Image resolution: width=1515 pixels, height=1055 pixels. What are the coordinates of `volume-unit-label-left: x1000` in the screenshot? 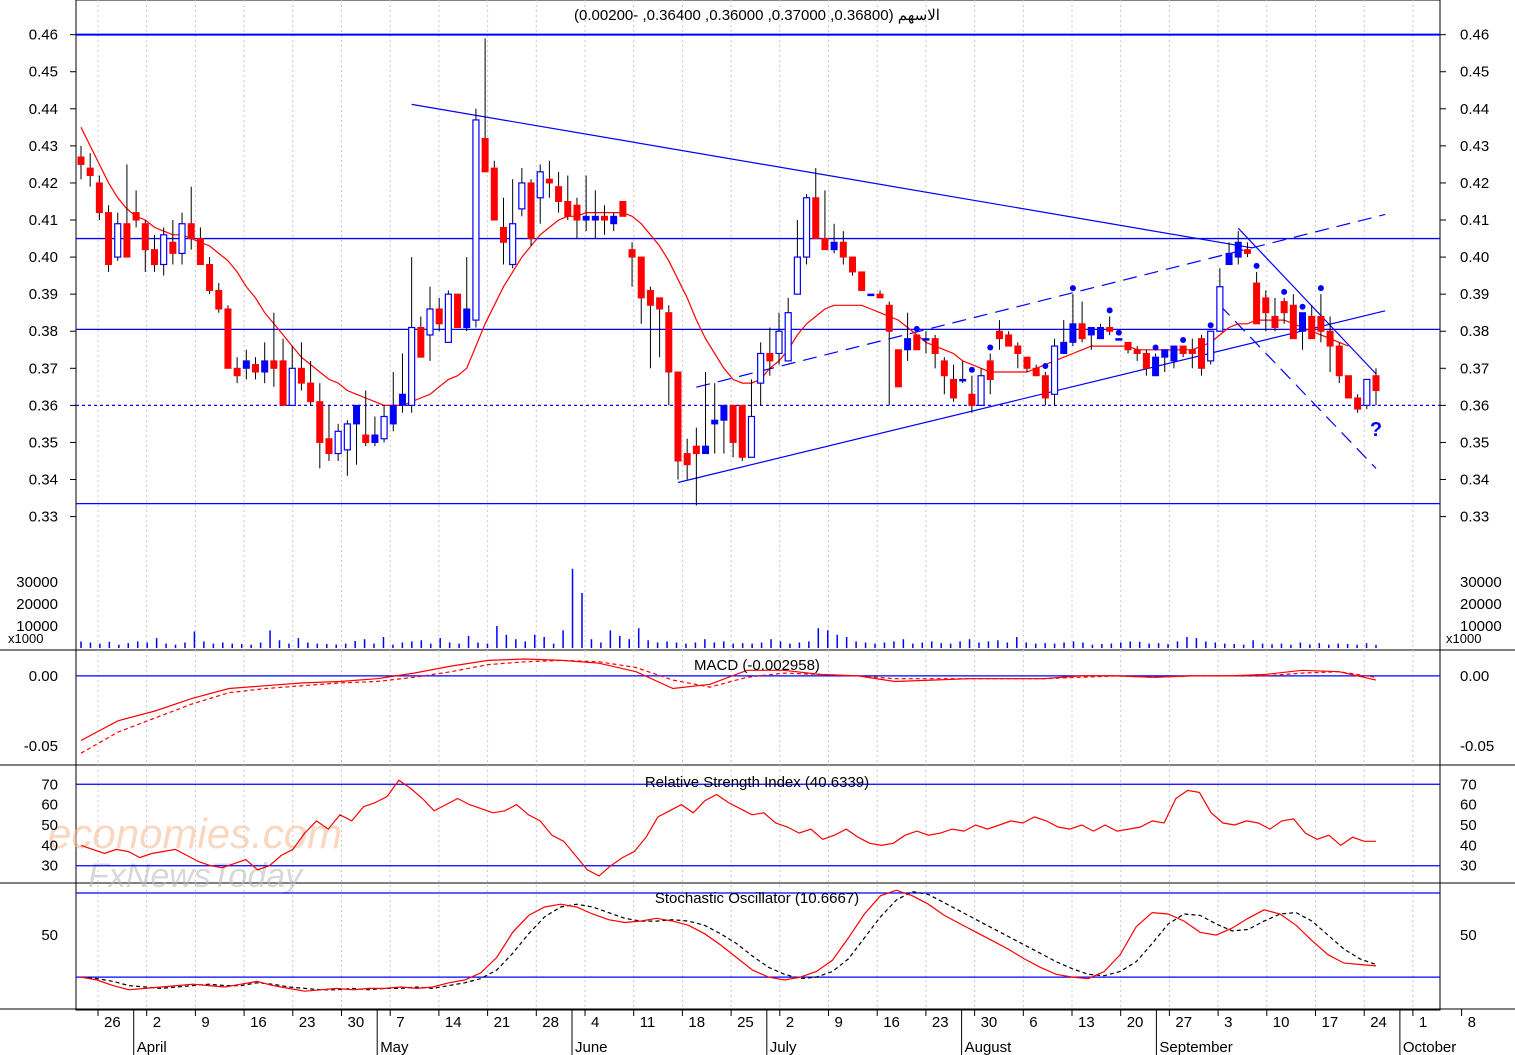 It's located at (25, 638).